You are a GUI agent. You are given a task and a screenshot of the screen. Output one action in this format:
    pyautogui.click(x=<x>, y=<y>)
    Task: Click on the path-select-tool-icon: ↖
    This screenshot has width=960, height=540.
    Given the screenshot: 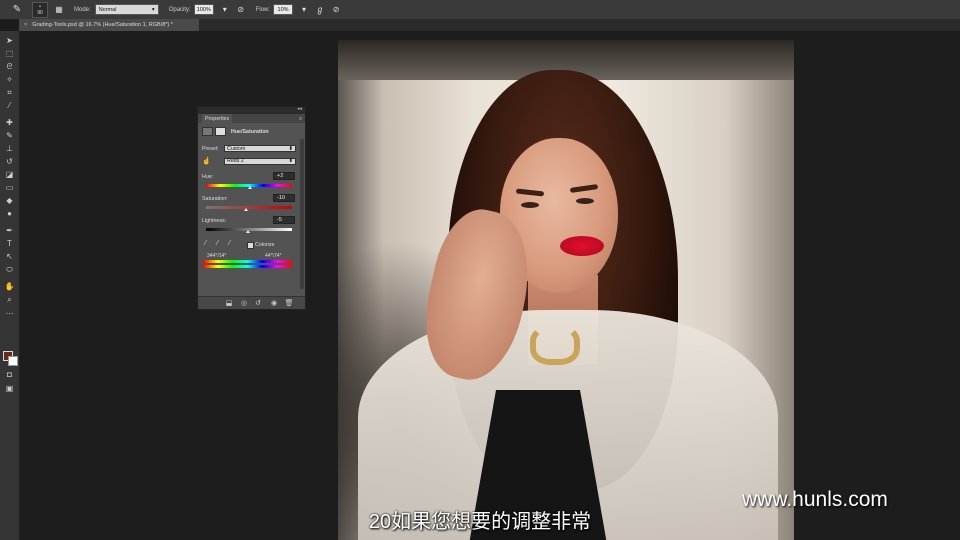 What is the action you would take?
    pyautogui.click(x=9, y=256)
    